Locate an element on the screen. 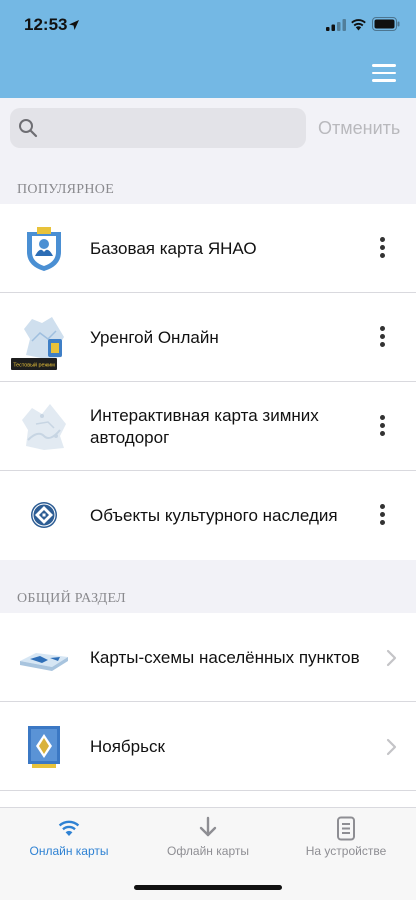 The height and width of the screenshot is (900, 416). search-bar: Отменить is located at coordinates (208, 129).